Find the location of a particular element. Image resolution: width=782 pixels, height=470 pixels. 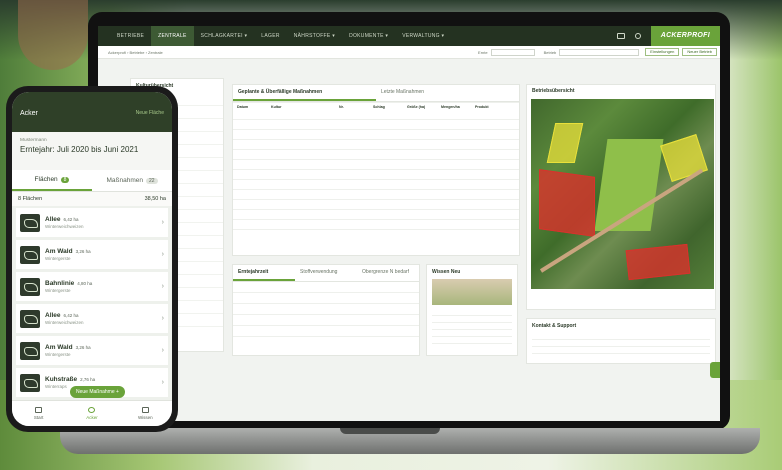

new-field-button: Neue Fläche is located at coordinates (150, 121).